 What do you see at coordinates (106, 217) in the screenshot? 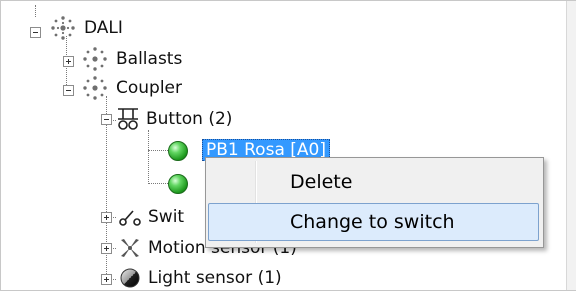
I see `expand-toggle-switch` at bounding box center [106, 217].